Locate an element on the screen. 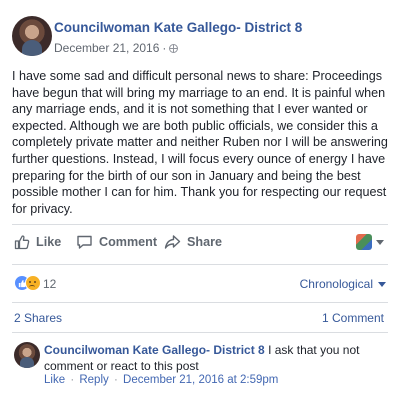  like-label: Like is located at coordinates (49, 242).